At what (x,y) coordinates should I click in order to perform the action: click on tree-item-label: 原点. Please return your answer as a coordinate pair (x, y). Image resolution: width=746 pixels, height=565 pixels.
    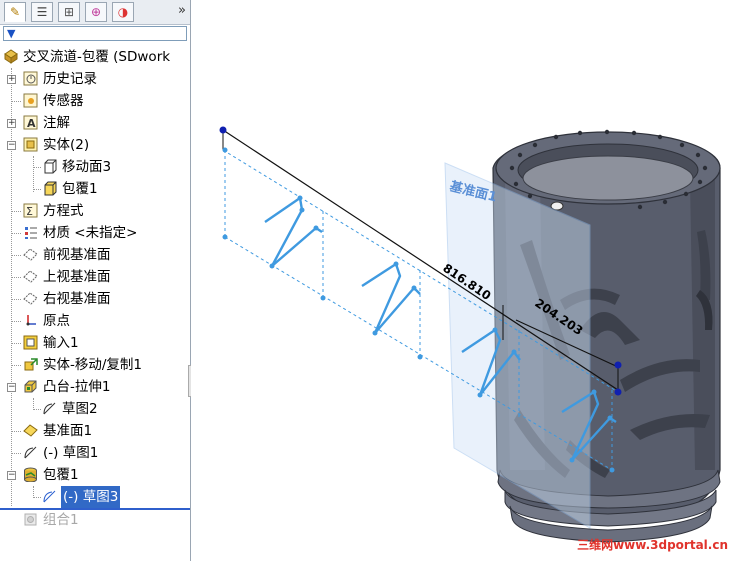
    Looking at the image, I should click on (56, 321).